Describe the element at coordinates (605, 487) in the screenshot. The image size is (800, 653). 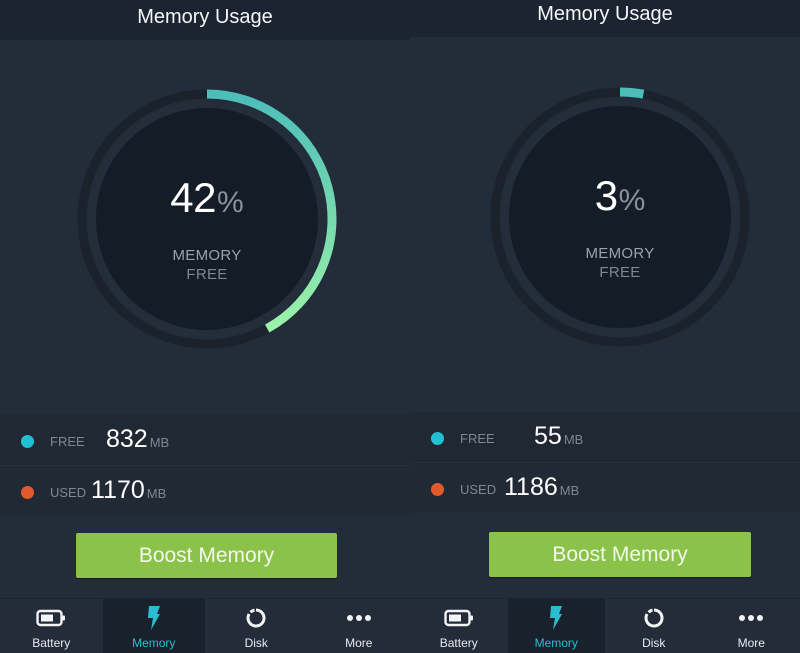
I see `stat-row-used: USED 1186 MB` at that location.